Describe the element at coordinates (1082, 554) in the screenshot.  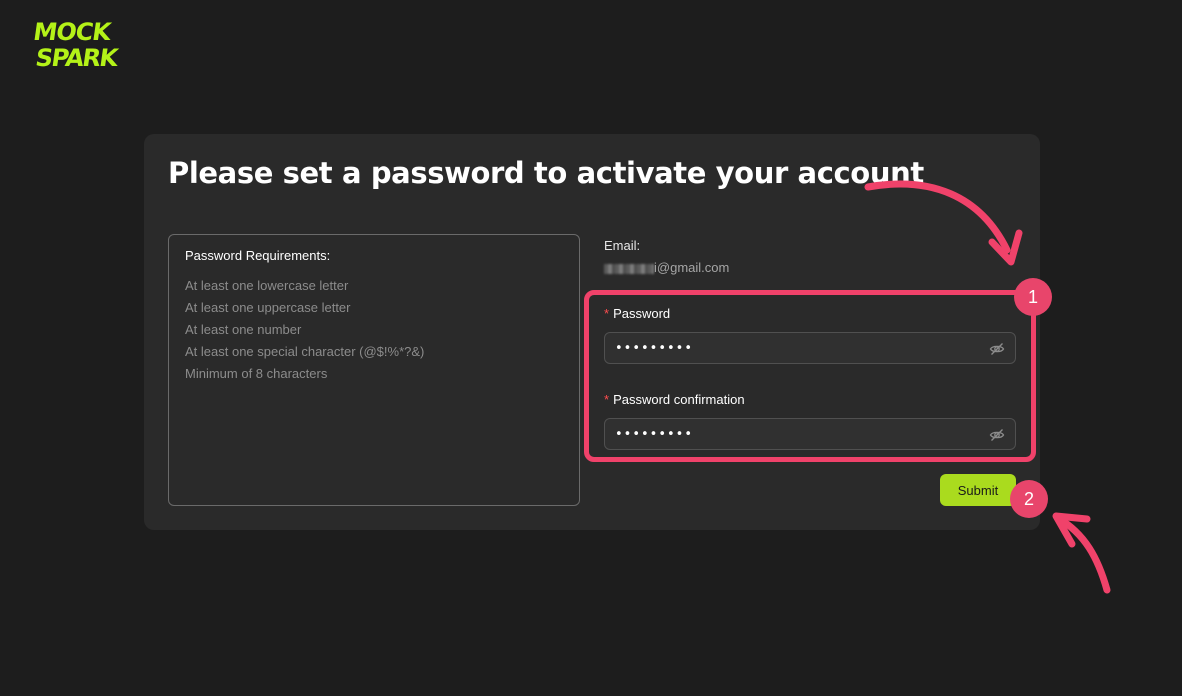
I see `arrow-2-curve` at that location.